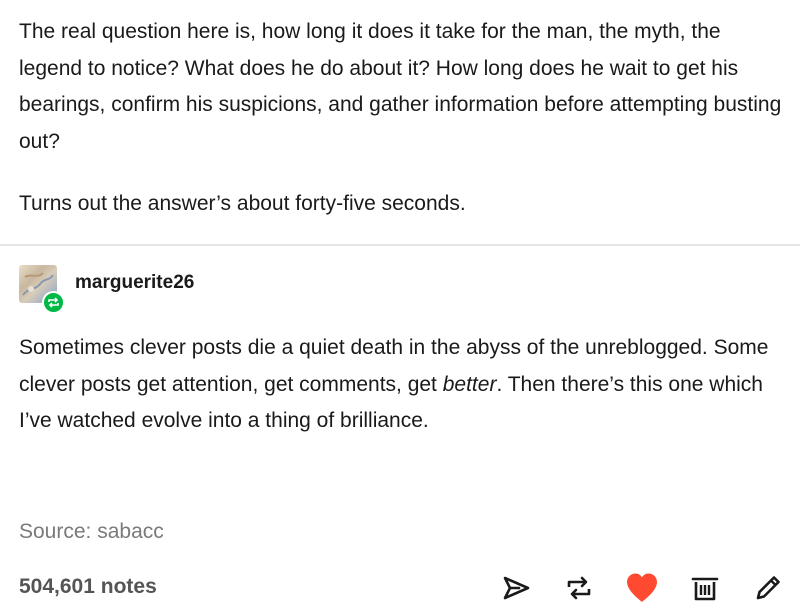  What do you see at coordinates (134, 283) in the screenshot?
I see `reblog-username: marguerite26` at bounding box center [134, 283].